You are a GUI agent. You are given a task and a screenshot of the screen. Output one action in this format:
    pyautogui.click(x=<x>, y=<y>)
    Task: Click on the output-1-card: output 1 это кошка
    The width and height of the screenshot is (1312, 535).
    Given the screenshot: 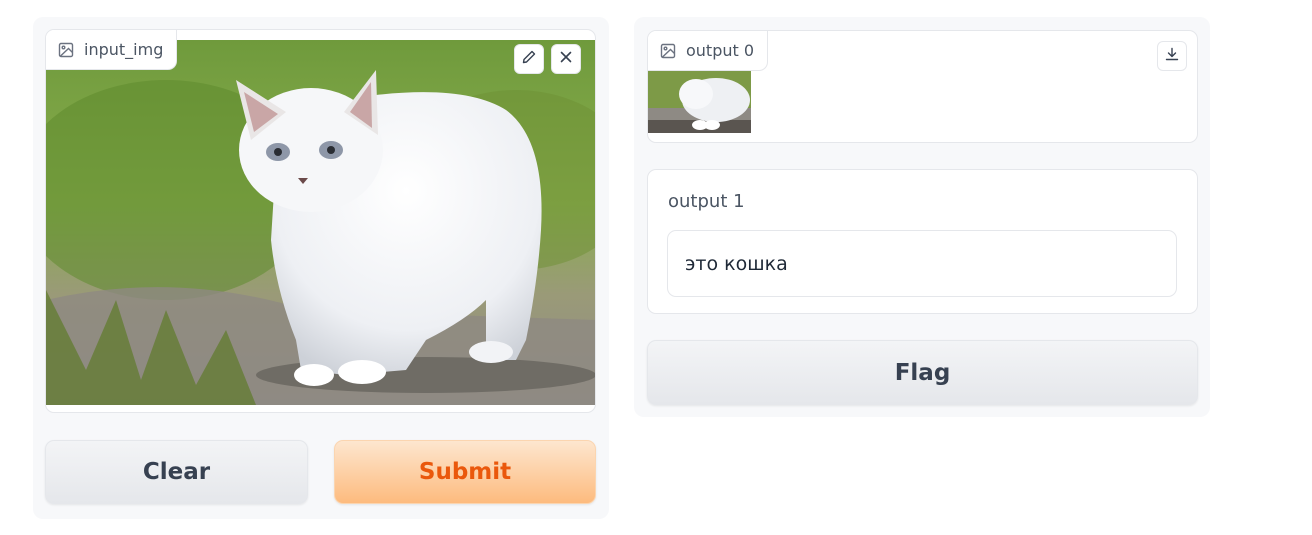 What is the action you would take?
    pyautogui.click(x=922, y=241)
    